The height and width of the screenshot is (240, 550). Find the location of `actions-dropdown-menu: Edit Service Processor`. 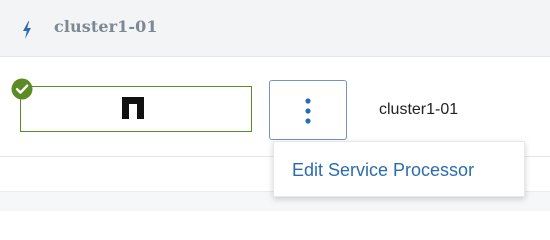

actions-dropdown-menu: Edit Service Processor is located at coordinates (399, 169).